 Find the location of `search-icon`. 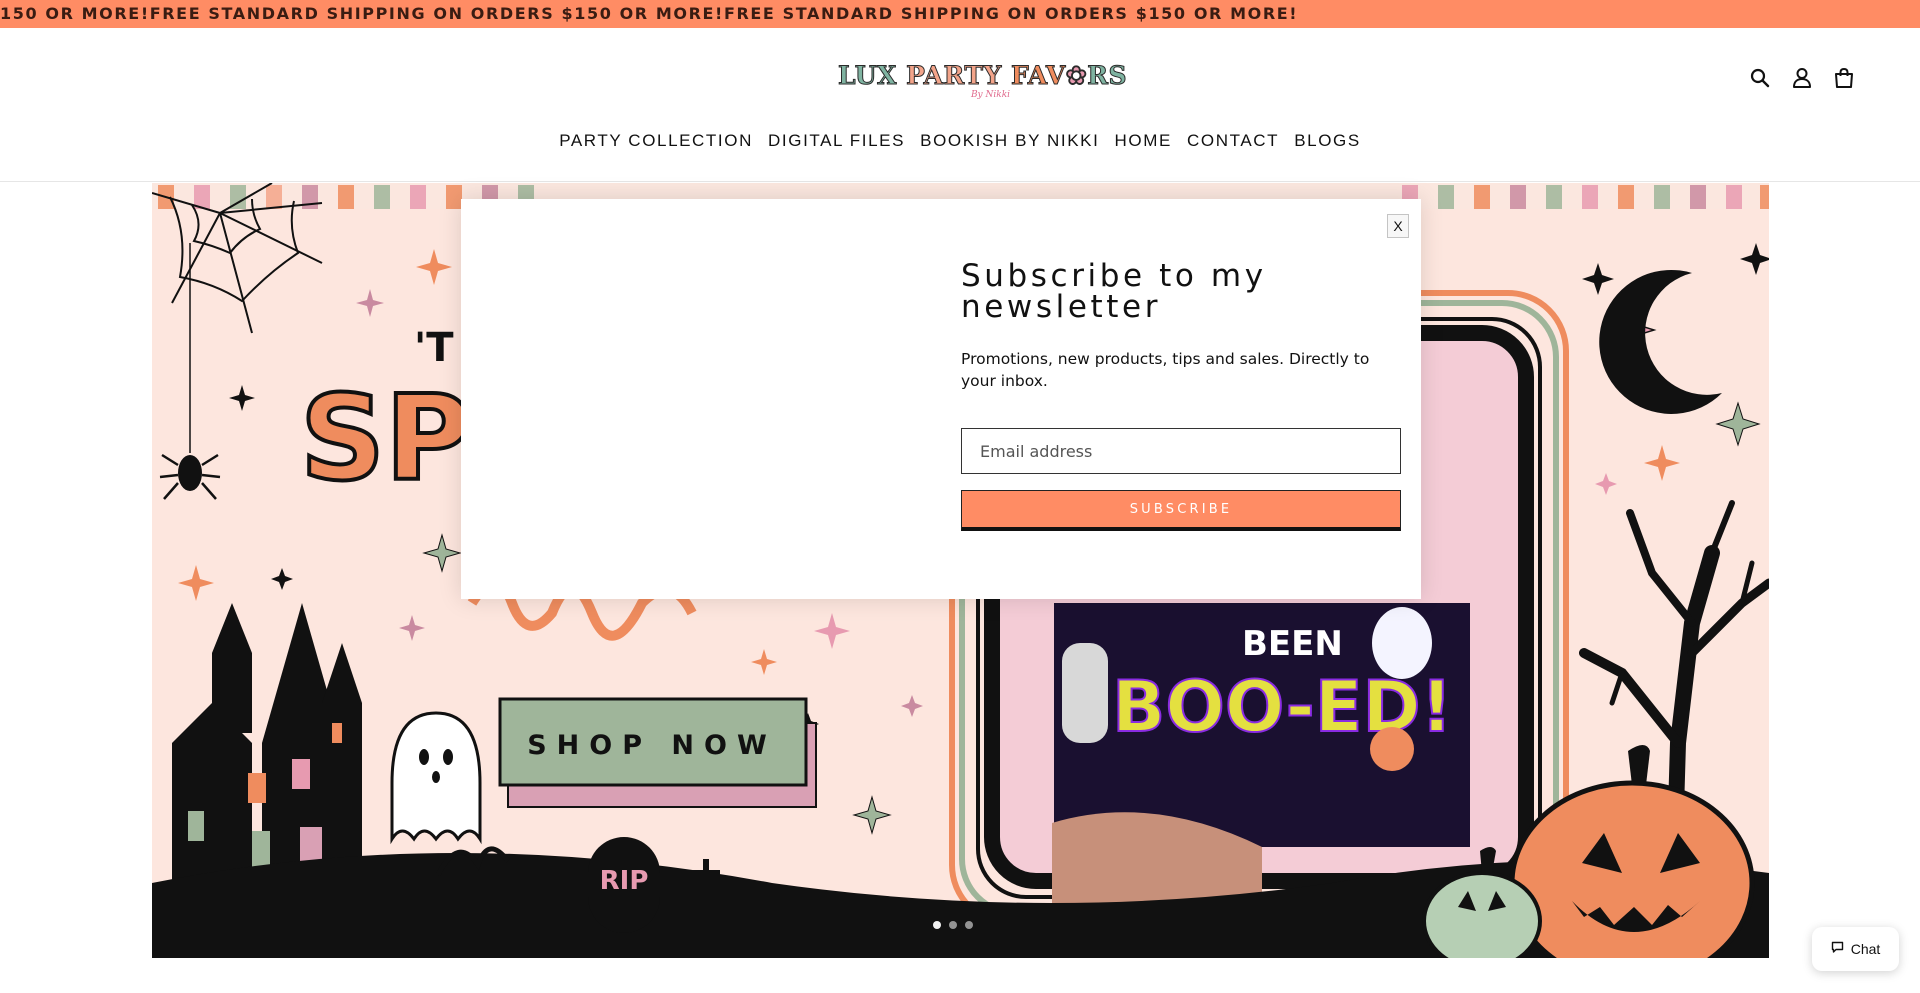

search-icon is located at coordinates (1760, 78).